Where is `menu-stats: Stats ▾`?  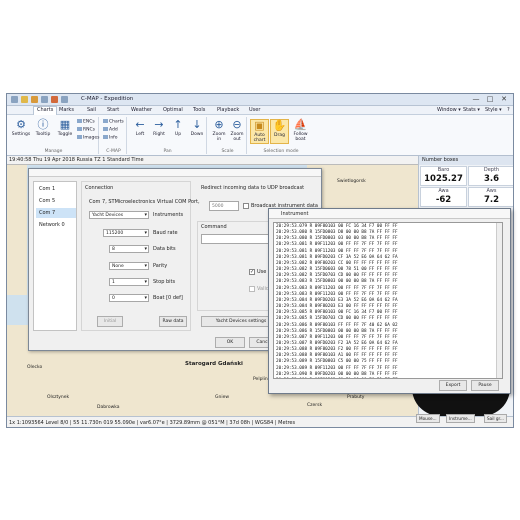
menu-stats: Stats ▾ is located at coordinates (471, 110).